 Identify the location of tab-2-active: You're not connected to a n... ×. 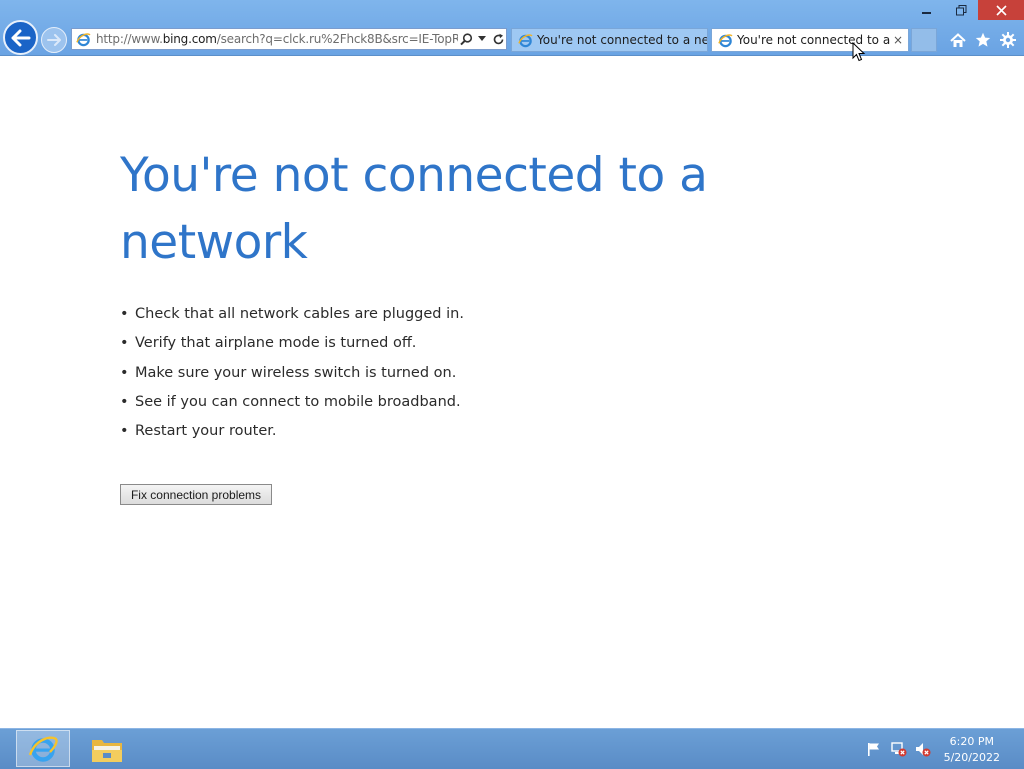
(810, 40).